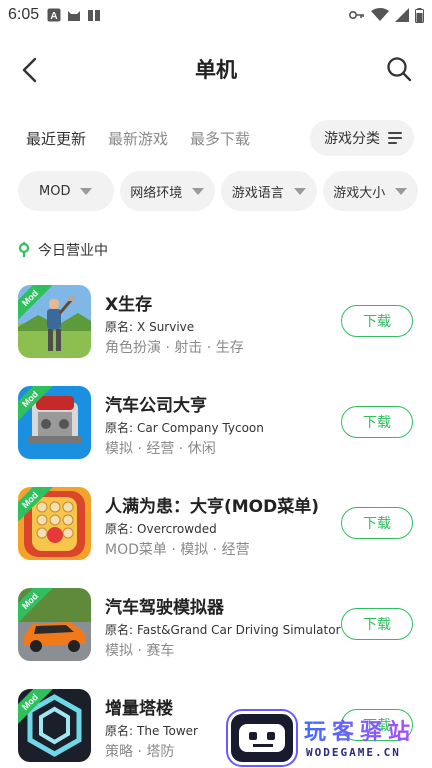 The image size is (432, 768). What do you see at coordinates (402, 15) in the screenshot?
I see `signal-icon` at bounding box center [402, 15].